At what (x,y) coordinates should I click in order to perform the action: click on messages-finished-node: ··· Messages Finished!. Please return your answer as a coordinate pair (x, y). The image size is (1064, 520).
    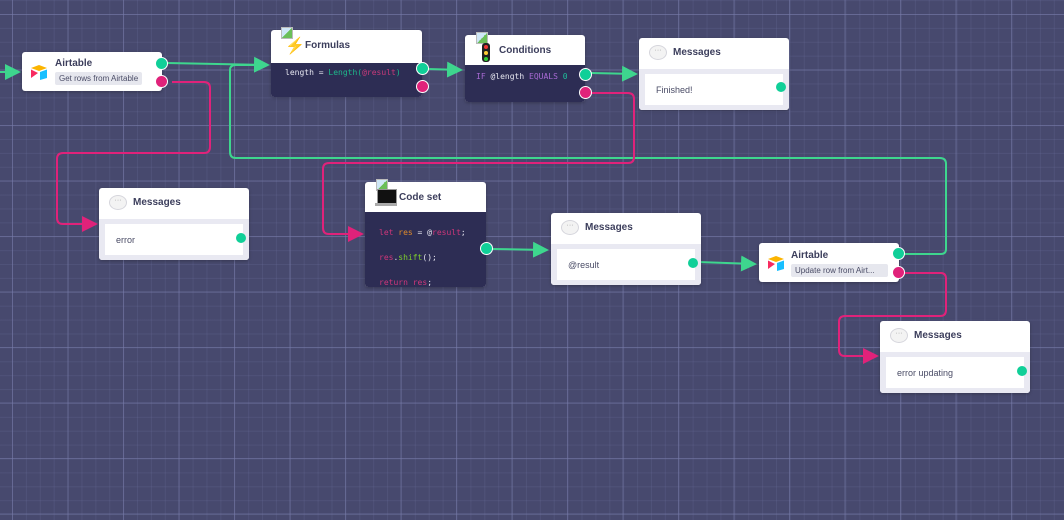
    Looking at the image, I should click on (714, 74).